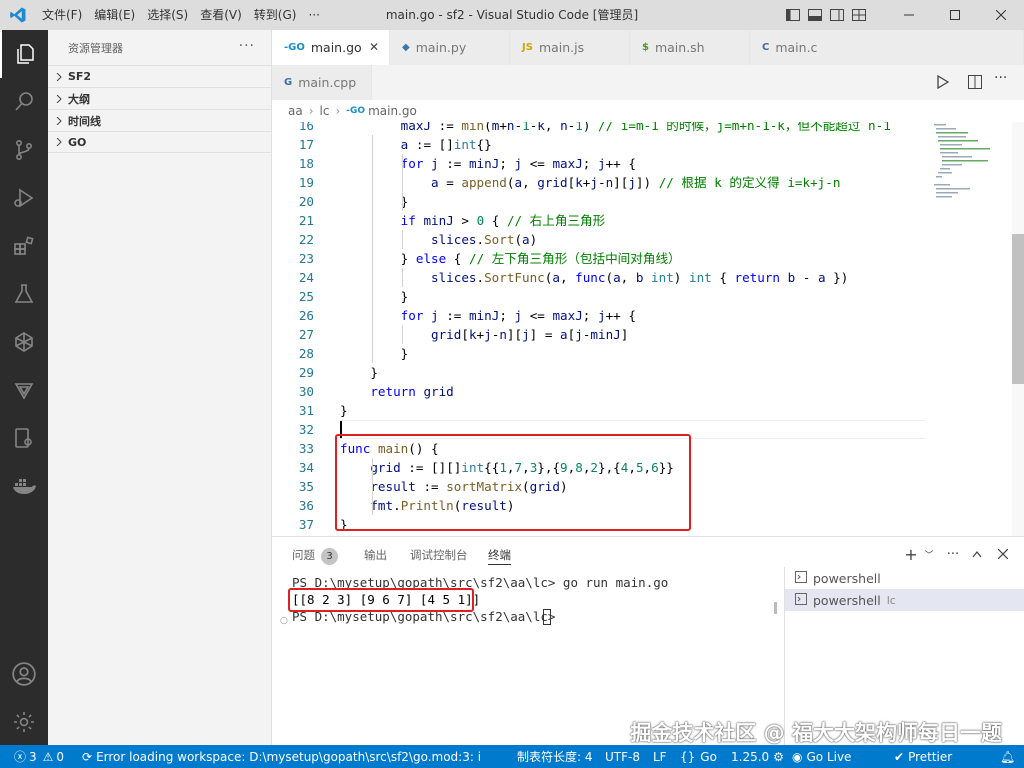  I want to click on gitlens-triangle-icon, so click(24, 390).